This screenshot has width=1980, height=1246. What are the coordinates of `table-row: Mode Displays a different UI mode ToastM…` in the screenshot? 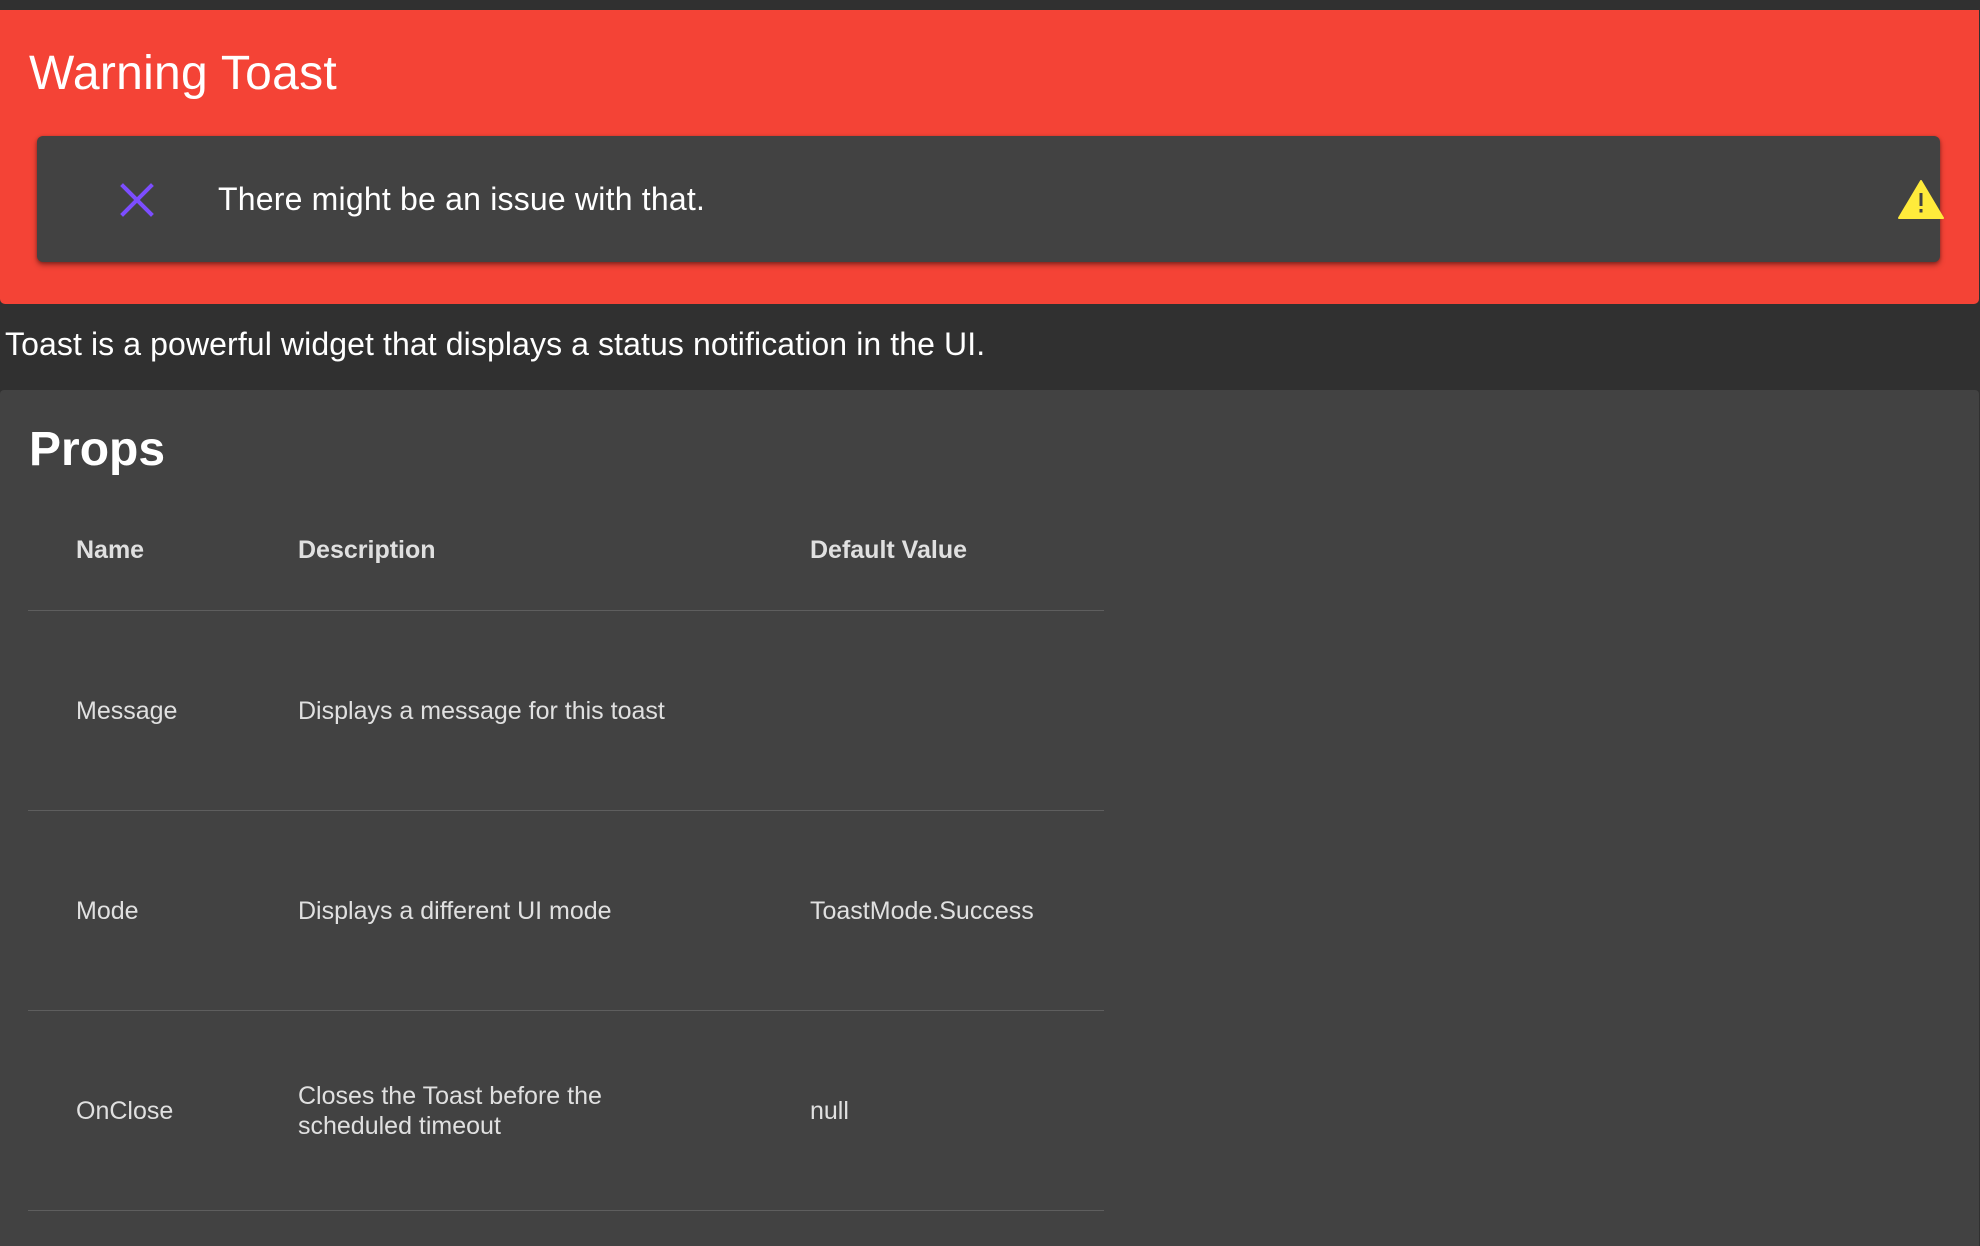 It's located at (566, 911).